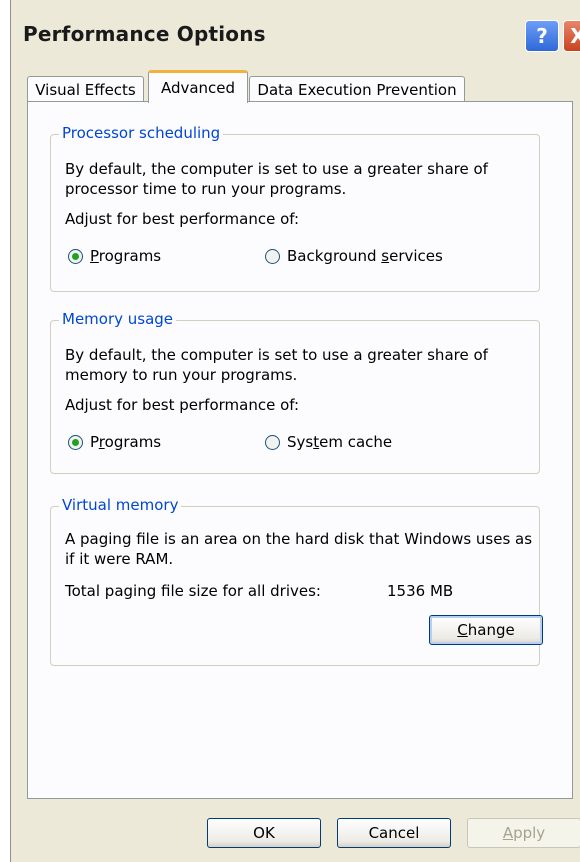 This screenshot has height=862, width=580. Describe the element at coordinates (193, 591) in the screenshot. I see `paging-file-size-label: Total paging file size for all drives:` at that location.